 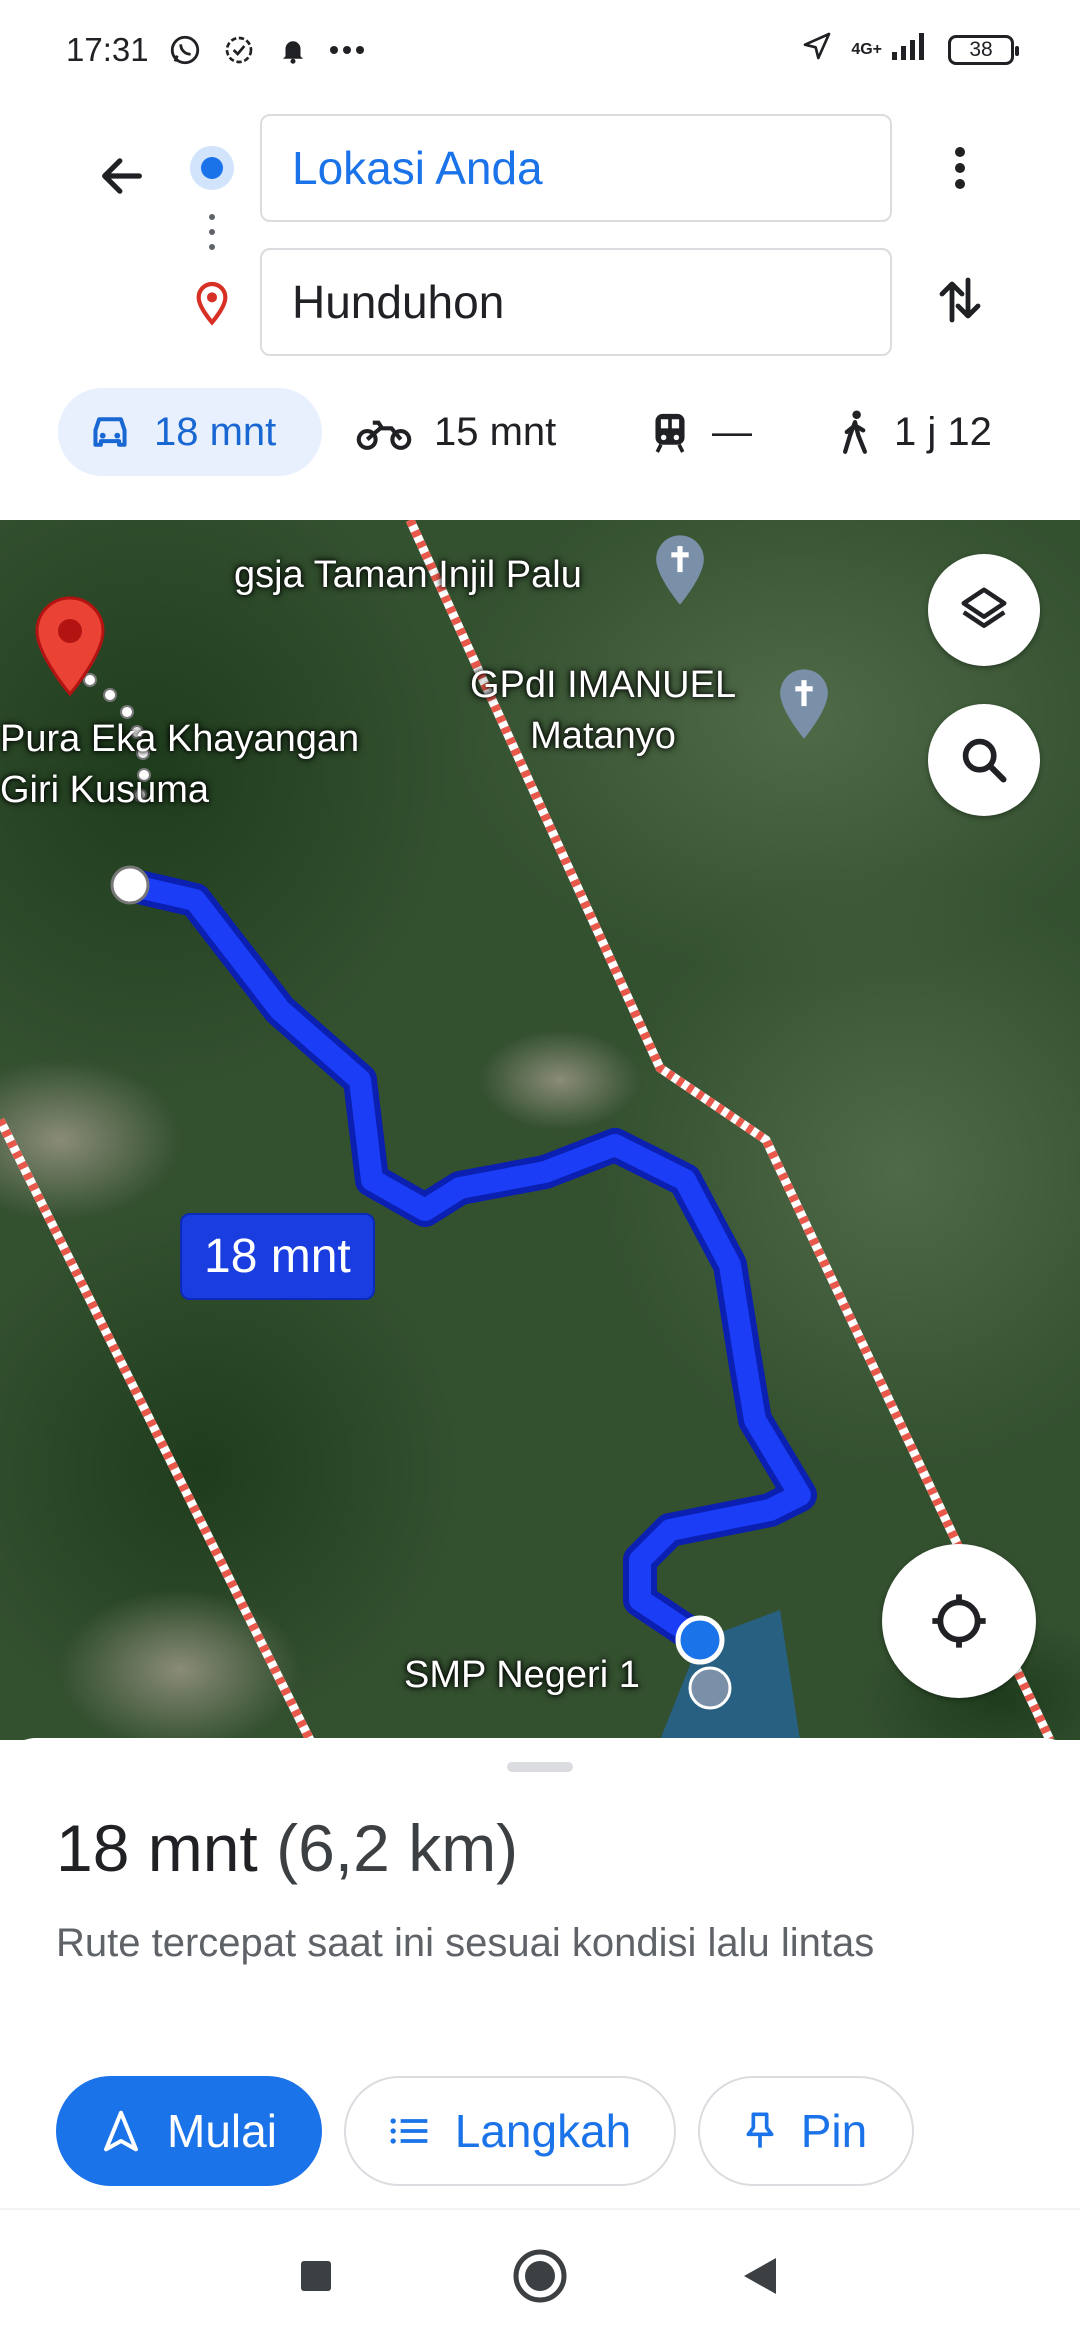 What do you see at coordinates (495, 431) in the screenshot?
I see `mode-motorcycle-label: 15 mnt` at bounding box center [495, 431].